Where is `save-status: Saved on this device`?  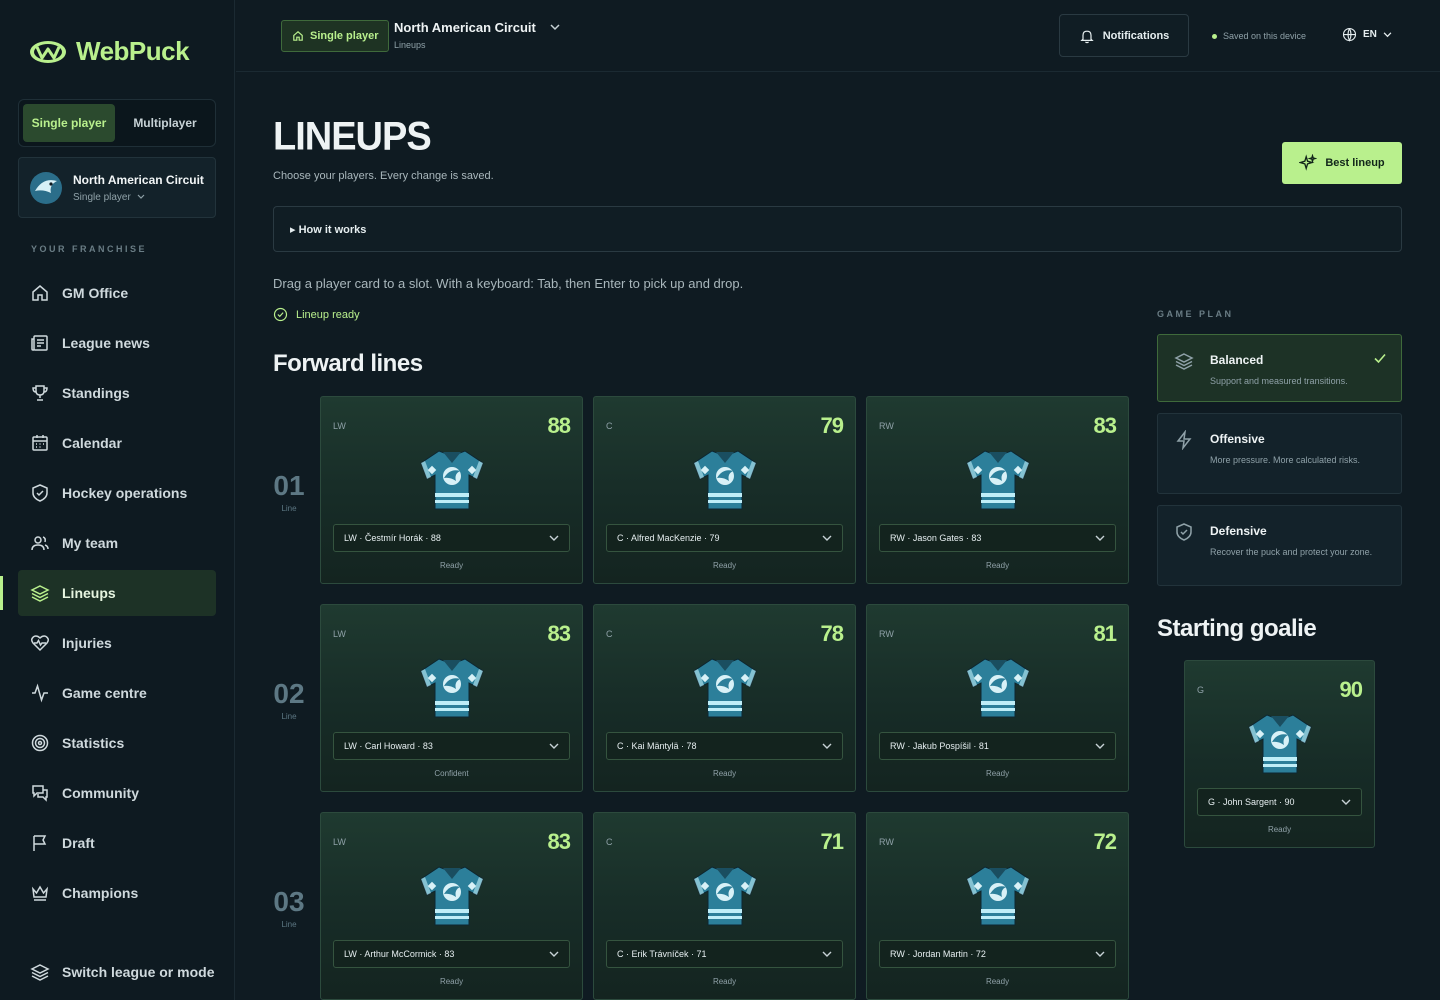 save-status: Saved on this device is located at coordinates (1259, 36).